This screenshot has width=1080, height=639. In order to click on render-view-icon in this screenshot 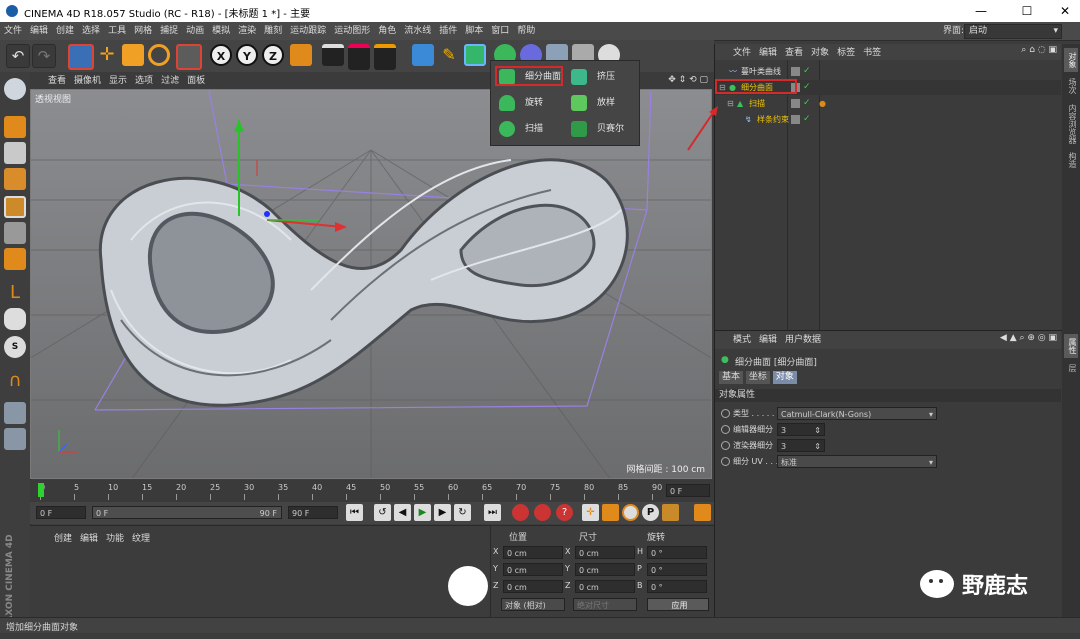, I will do `click(333, 55)`.